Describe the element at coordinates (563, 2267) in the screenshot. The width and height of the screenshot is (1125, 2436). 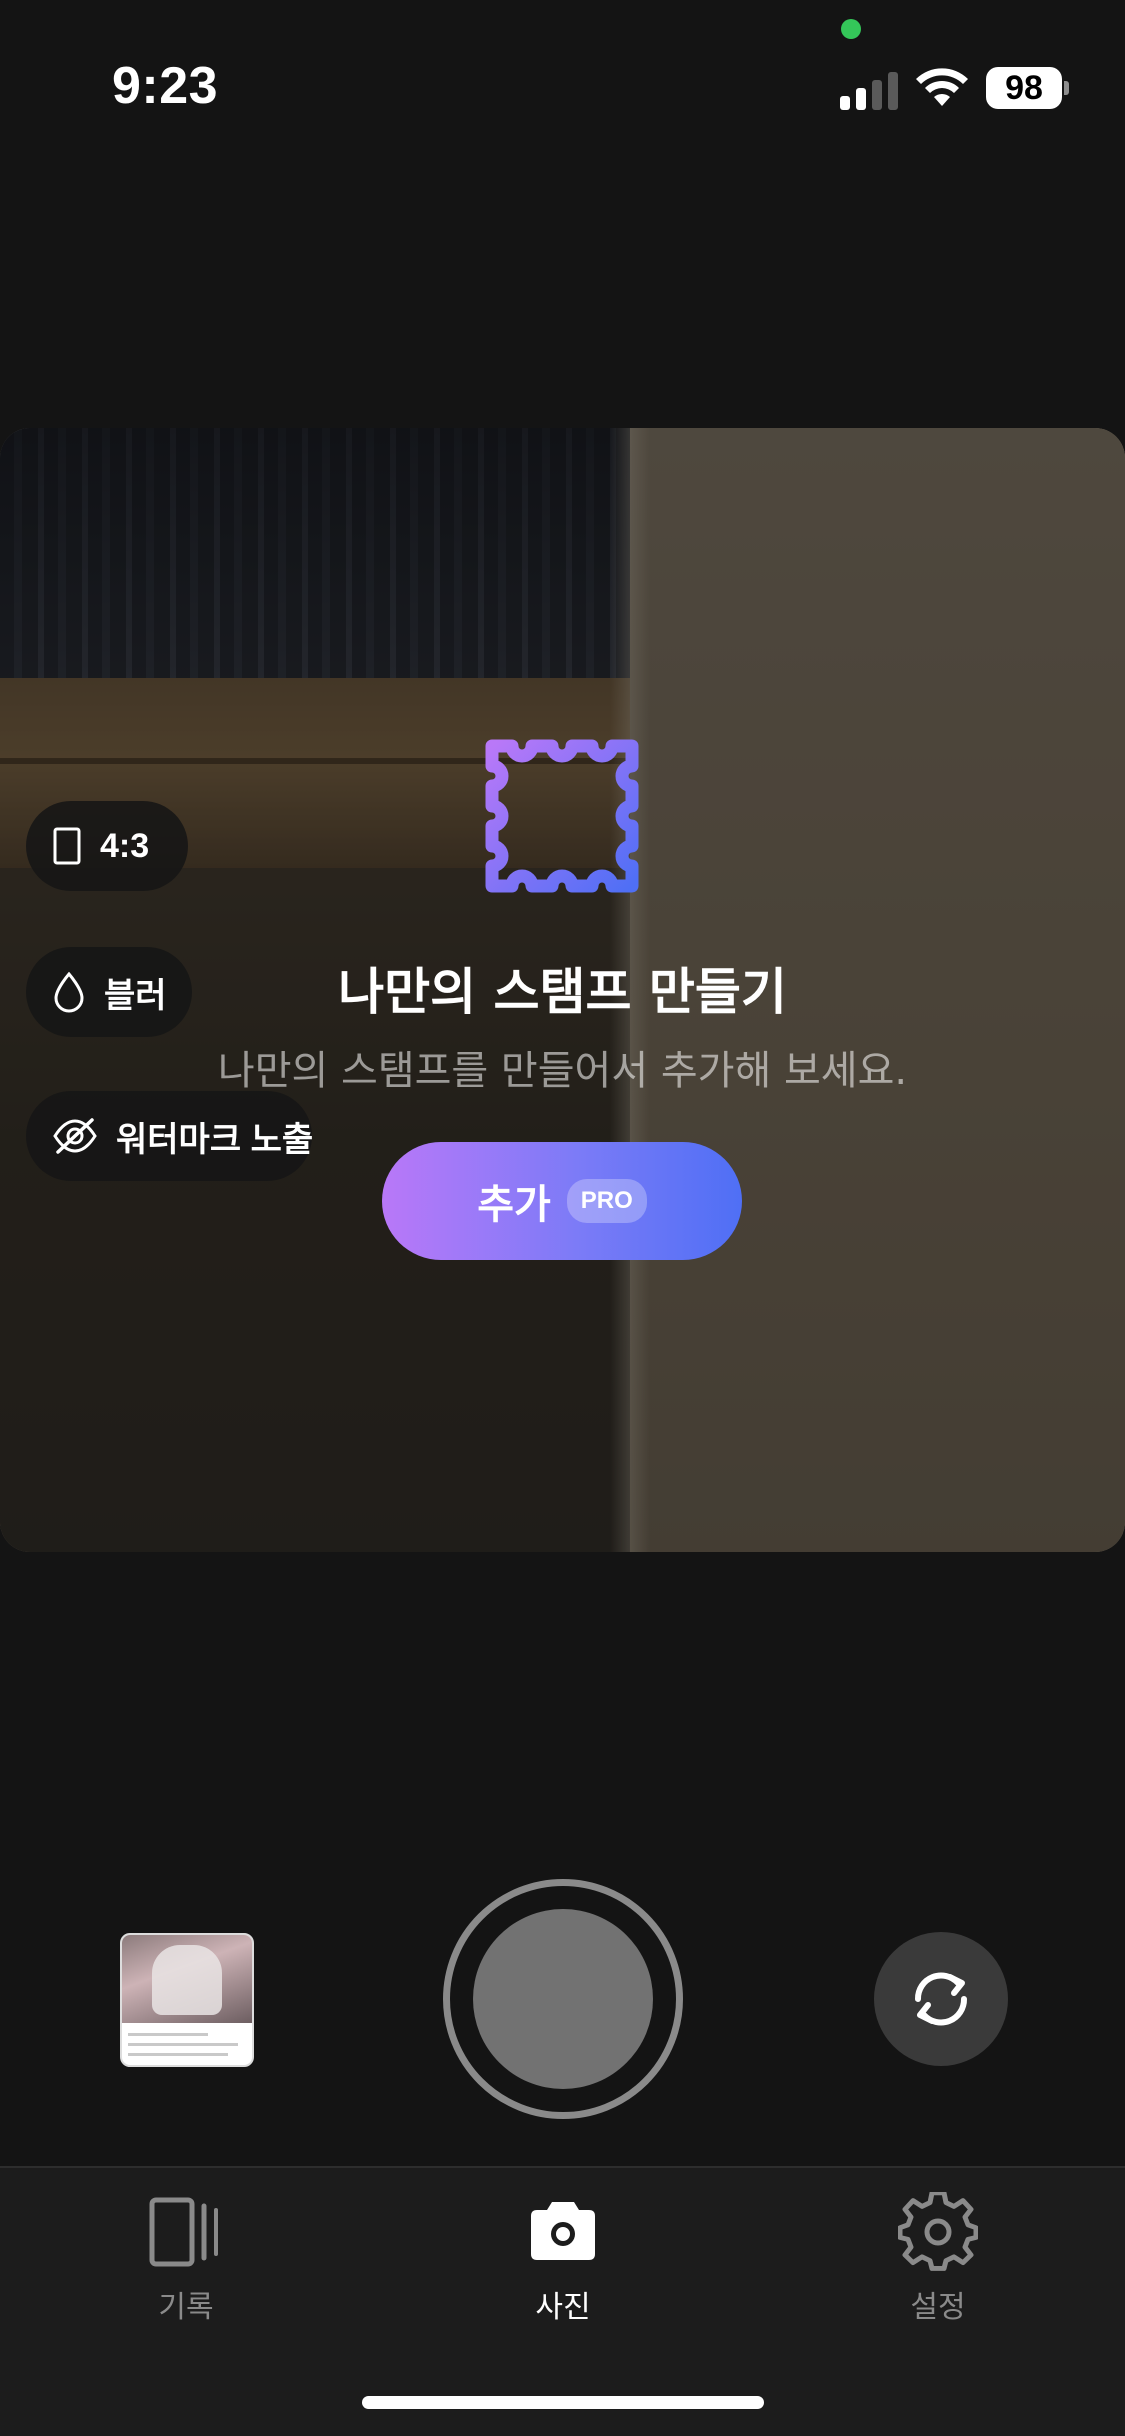
I see `tab-photo: 사진` at that location.